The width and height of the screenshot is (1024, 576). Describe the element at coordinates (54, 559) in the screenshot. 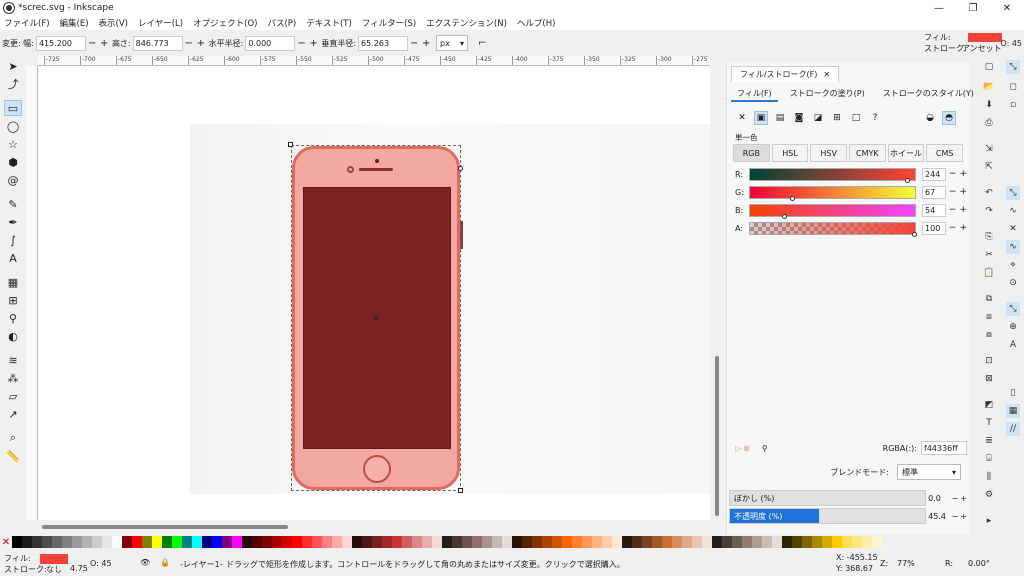

I see `status-fill-swatch` at that location.